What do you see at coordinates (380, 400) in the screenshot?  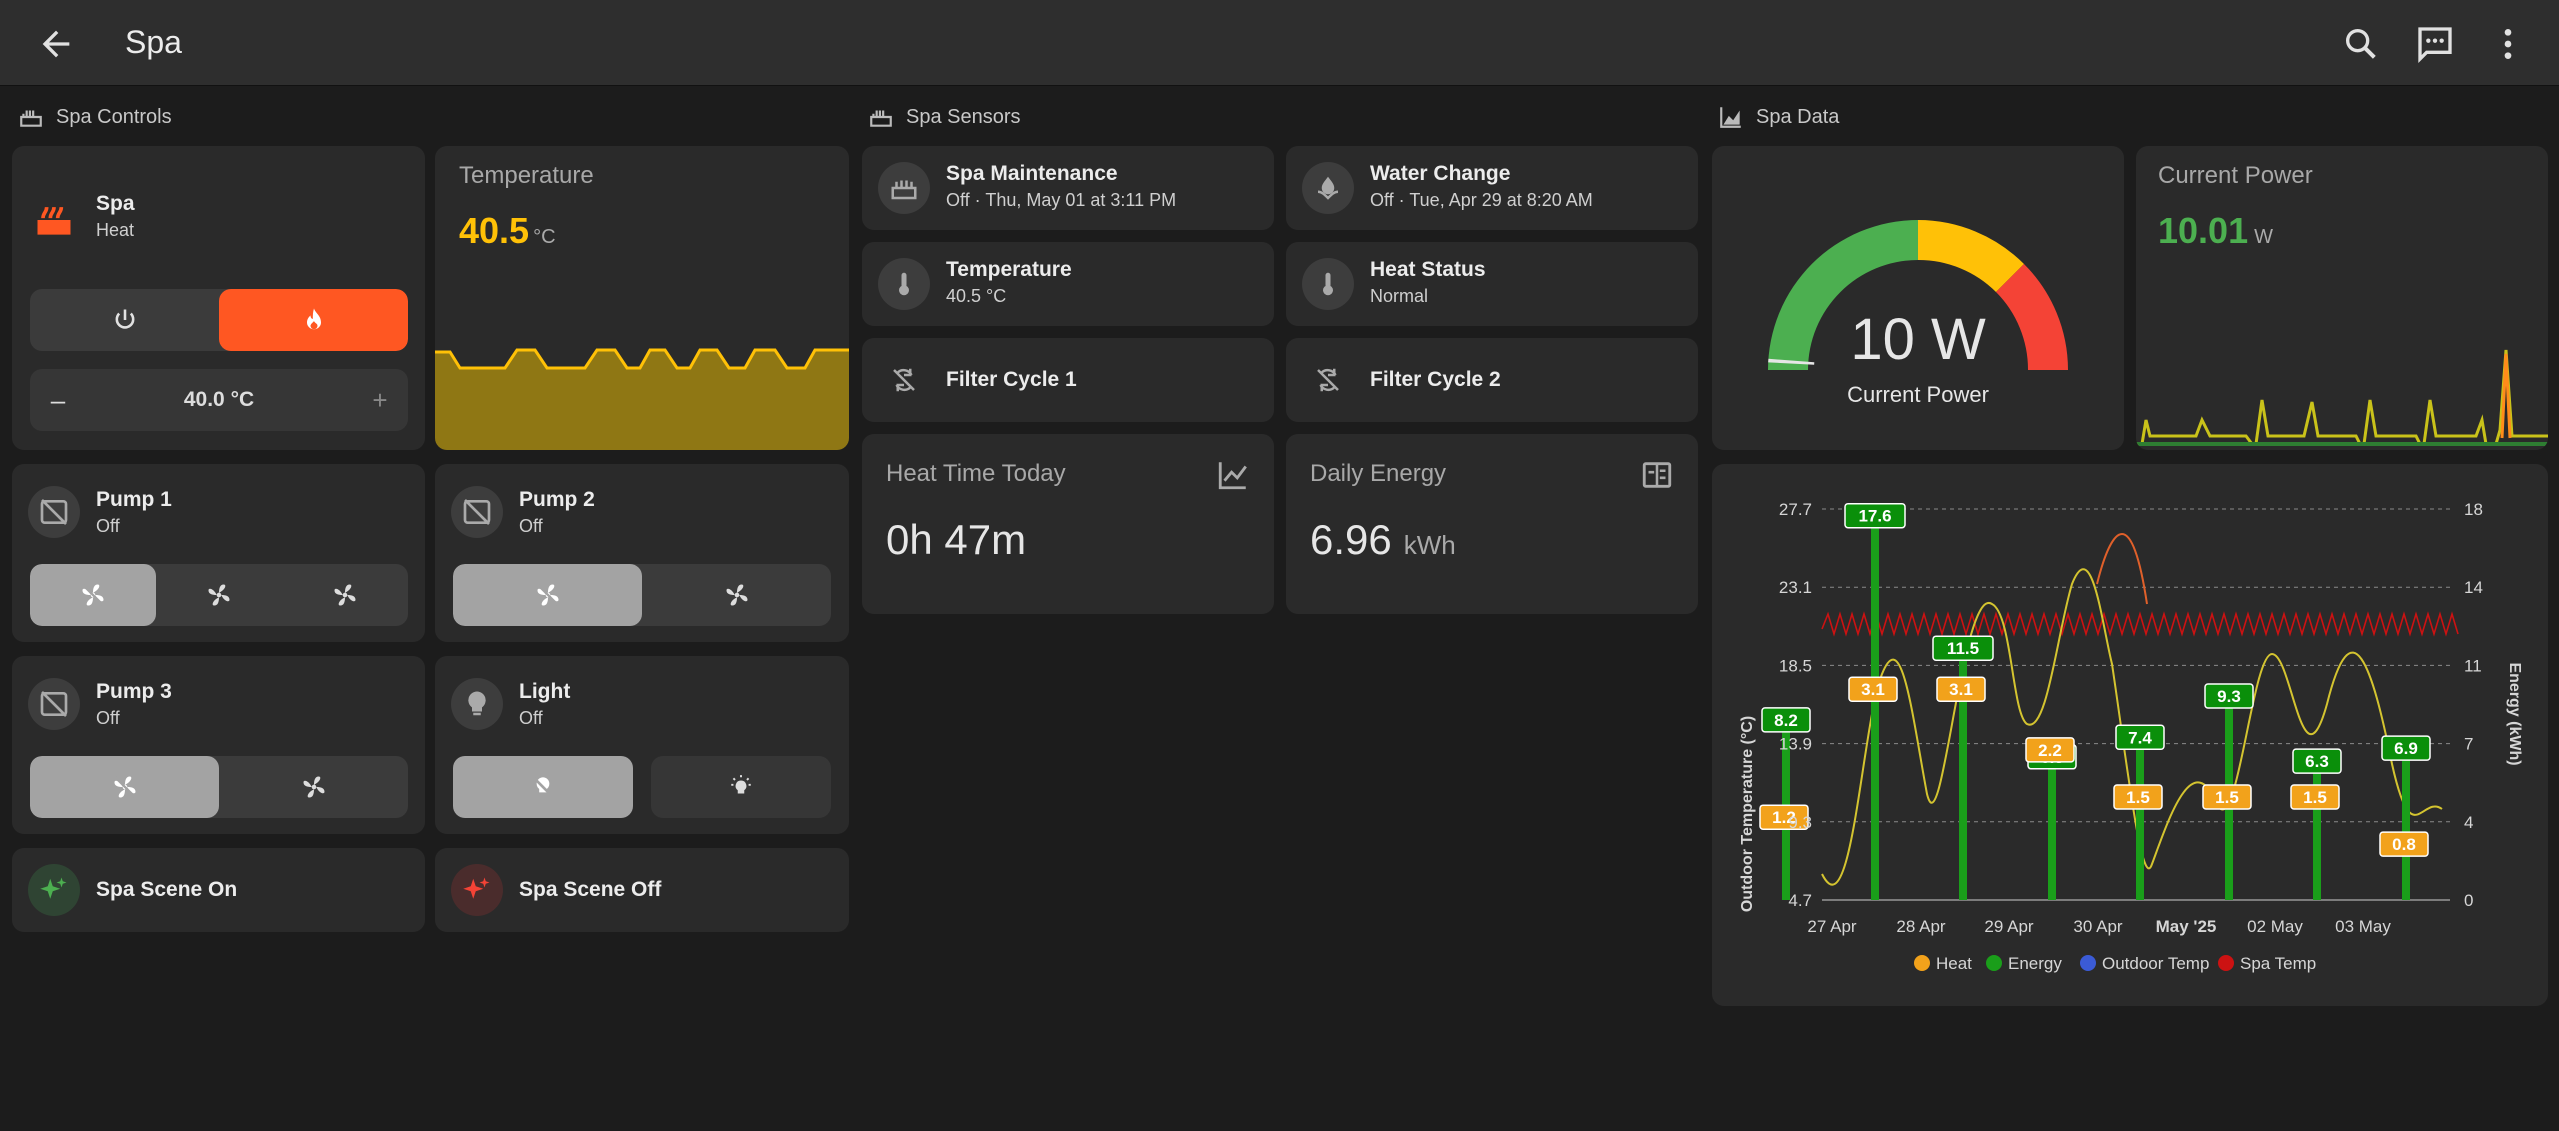 I see `increase-temp-button: +` at bounding box center [380, 400].